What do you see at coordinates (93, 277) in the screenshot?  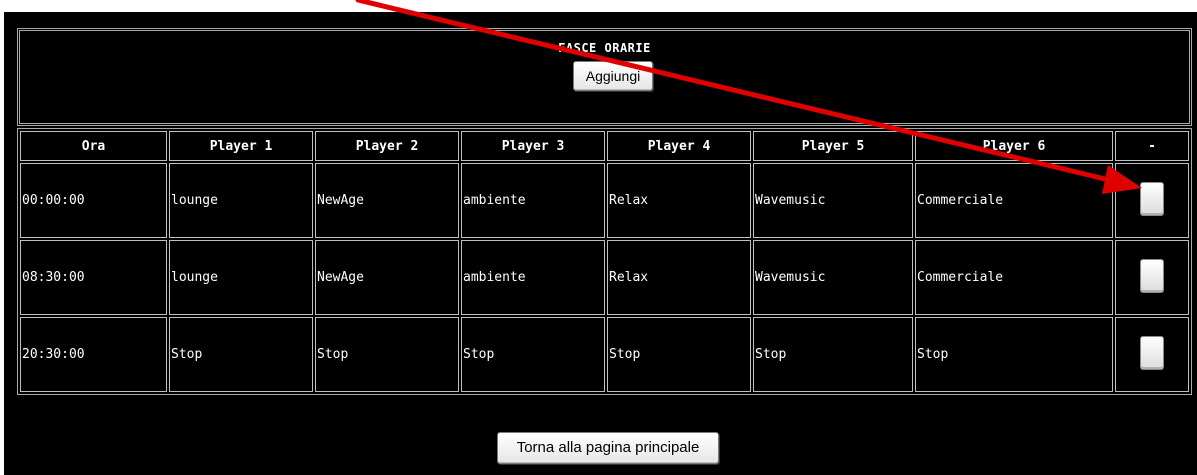 I see `cell-ora: 08:30:00` at bounding box center [93, 277].